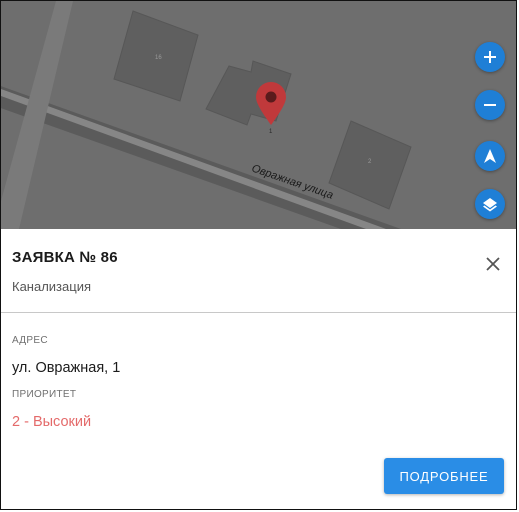 The width and height of the screenshot is (519, 512). I want to click on locate-button, so click(490, 156).